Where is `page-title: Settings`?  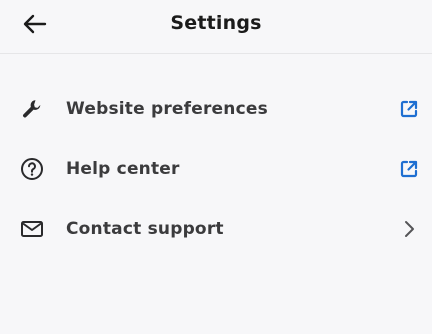 page-title: Settings is located at coordinates (216, 23).